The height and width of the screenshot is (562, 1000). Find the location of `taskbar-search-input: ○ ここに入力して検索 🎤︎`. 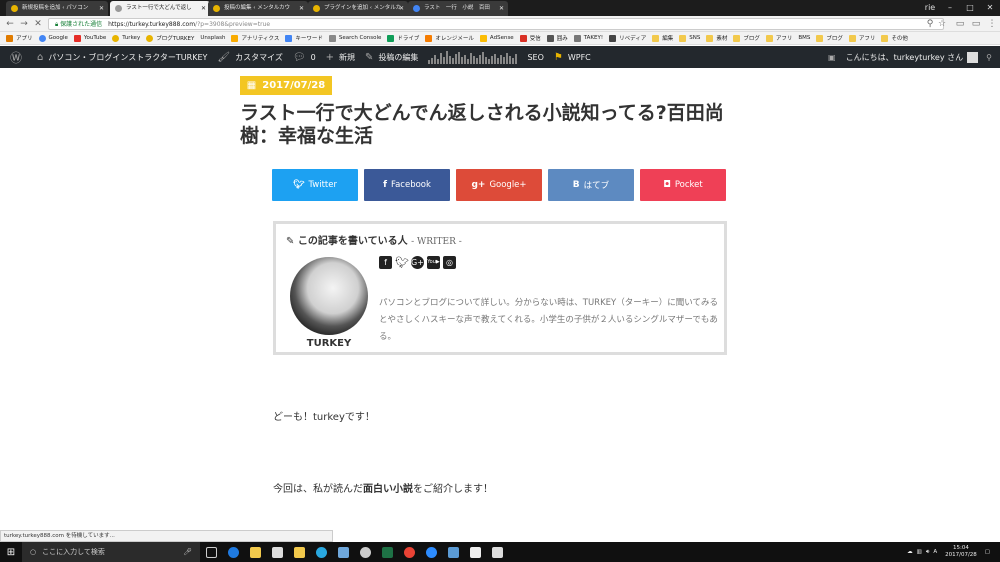

taskbar-search-input: ○ ここに入力して検索 🎤︎ is located at coordinates (111, 552).